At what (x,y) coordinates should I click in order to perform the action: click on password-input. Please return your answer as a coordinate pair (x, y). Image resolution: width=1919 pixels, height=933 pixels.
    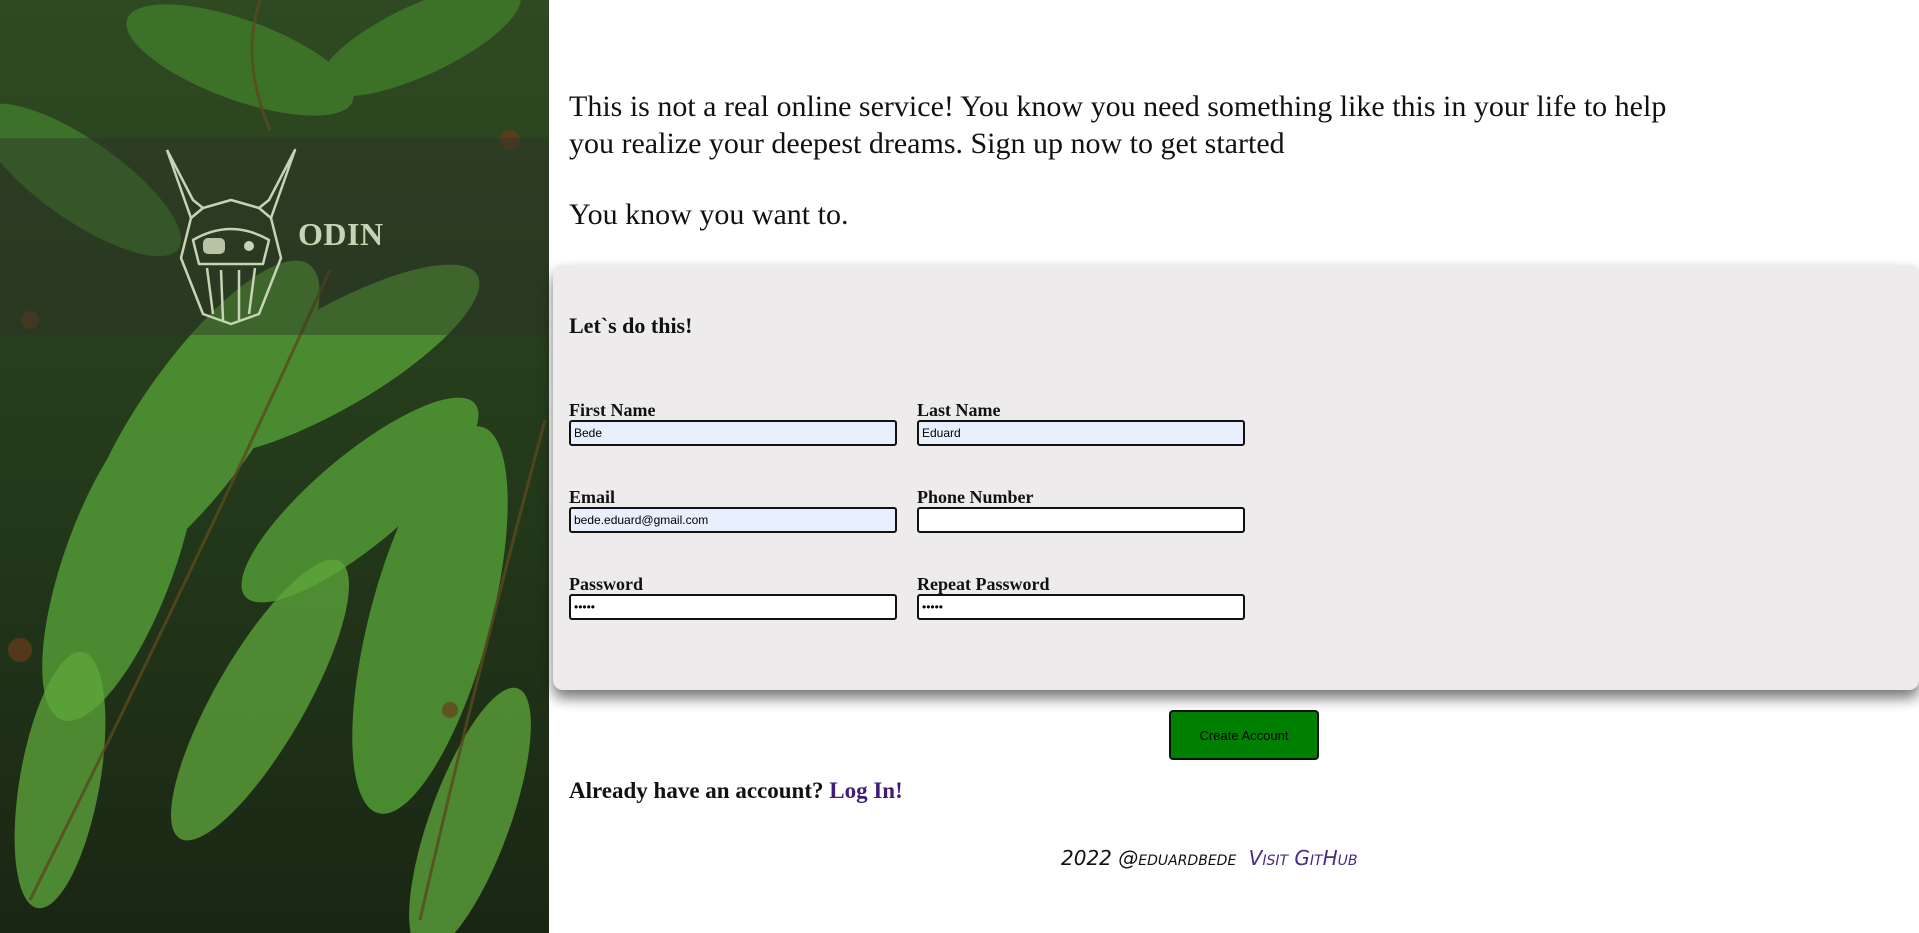
    Looking at the image, I should click on (733, 607).